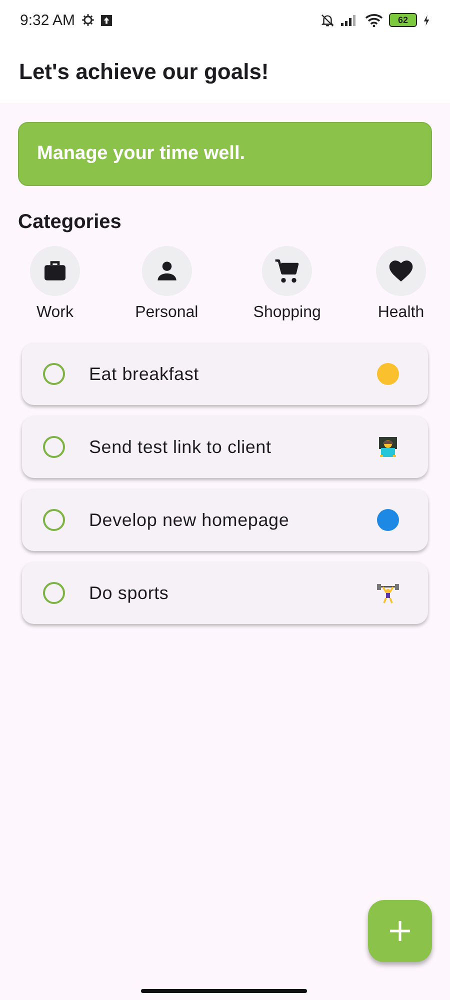  I want to click on task-card: Do sports, so click(225, 593).